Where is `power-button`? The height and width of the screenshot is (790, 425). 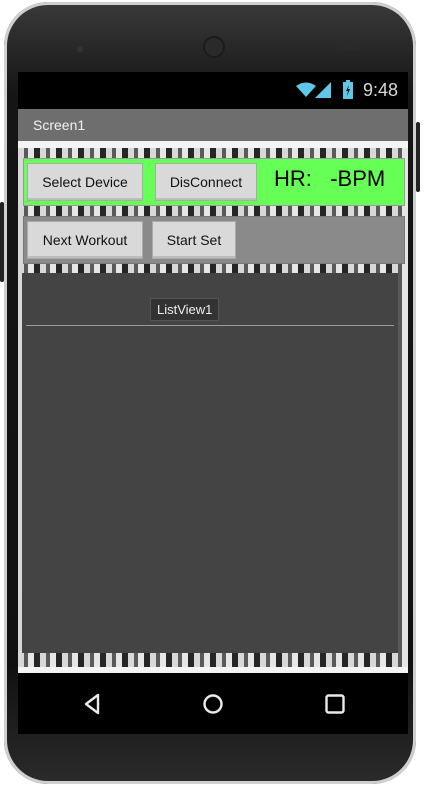
power-button is located at coordinates (418, 157).